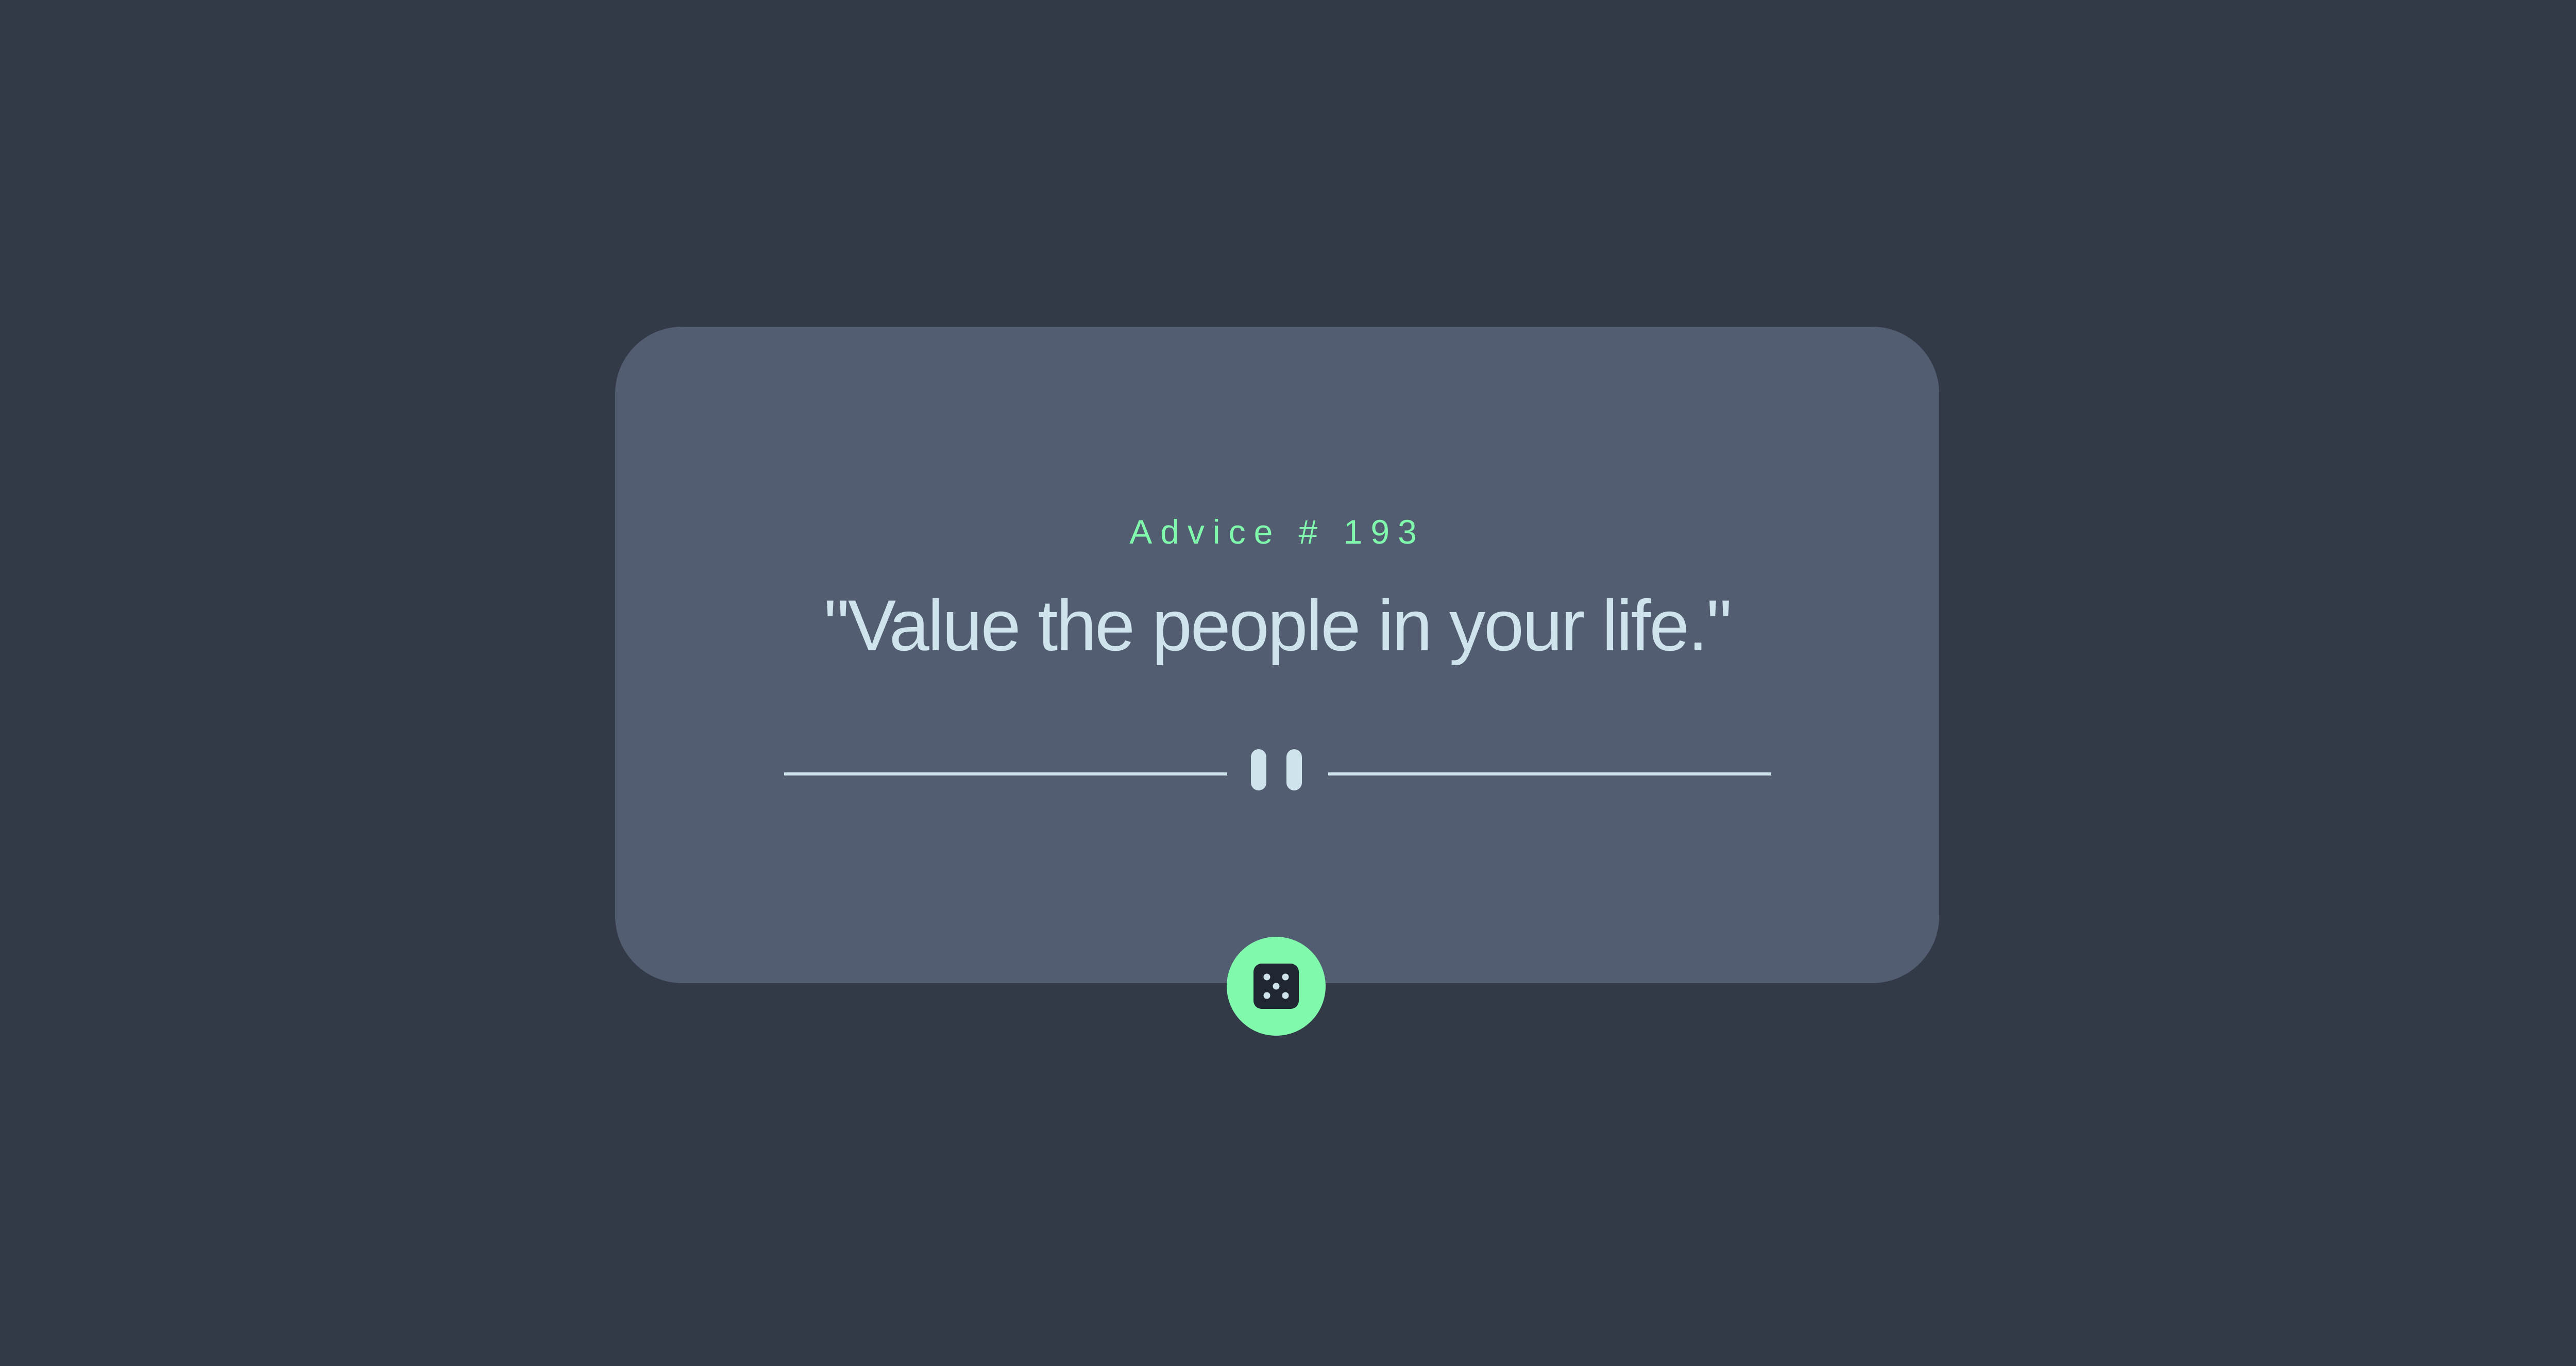  Describe the element at coordinates (1005, 774) in the screenshot. I see `divider-line-left` at that location.